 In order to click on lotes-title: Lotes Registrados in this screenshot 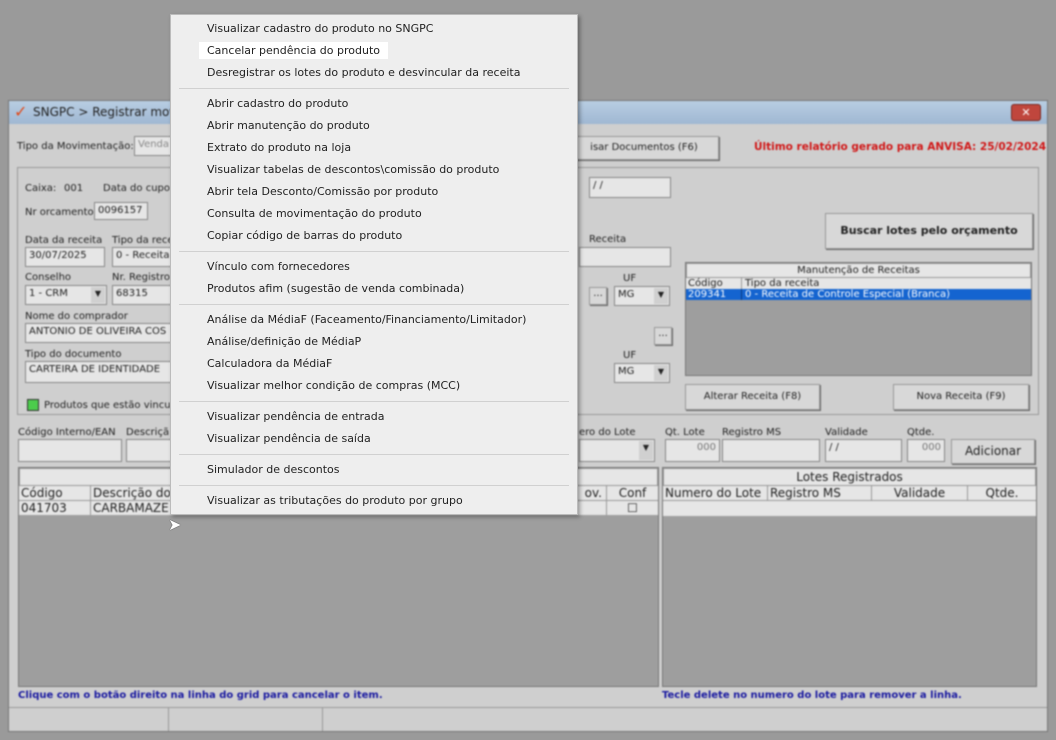, I will do `click(849, 477)`.